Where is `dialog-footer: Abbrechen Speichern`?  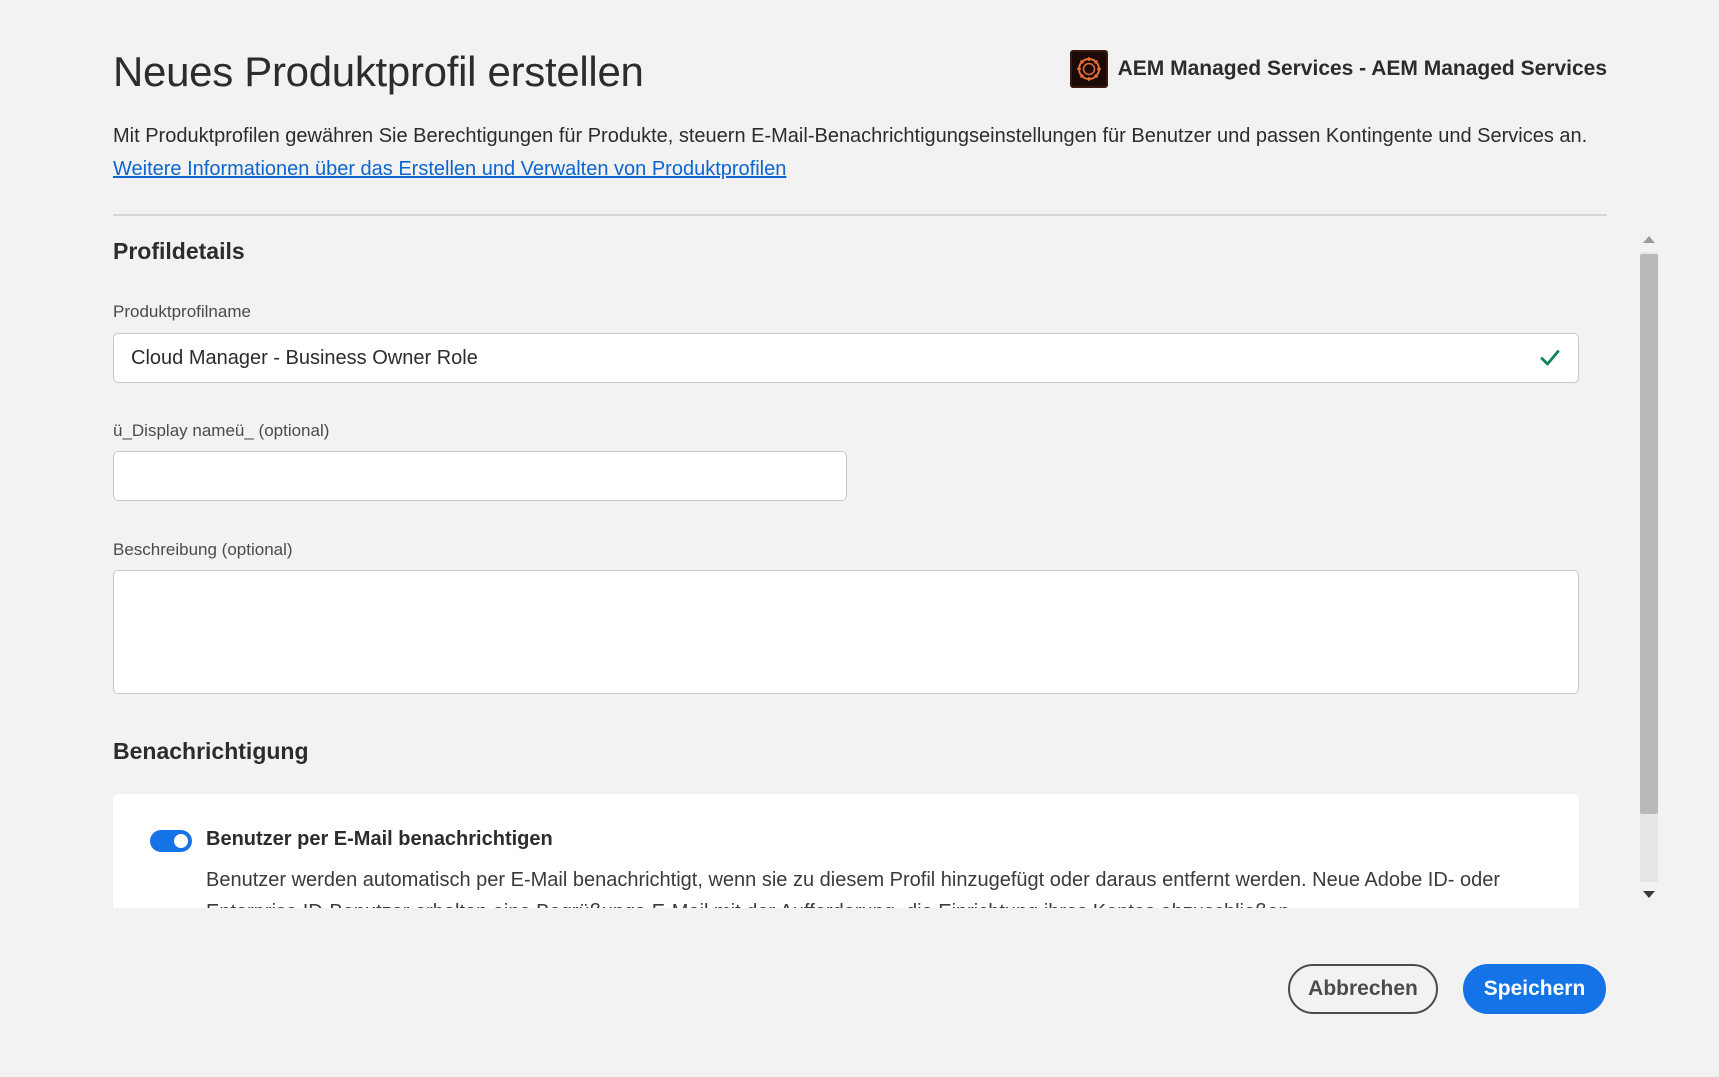 dialog-footer: Abbrechen Speichern is located at coordinates (1447, 989).